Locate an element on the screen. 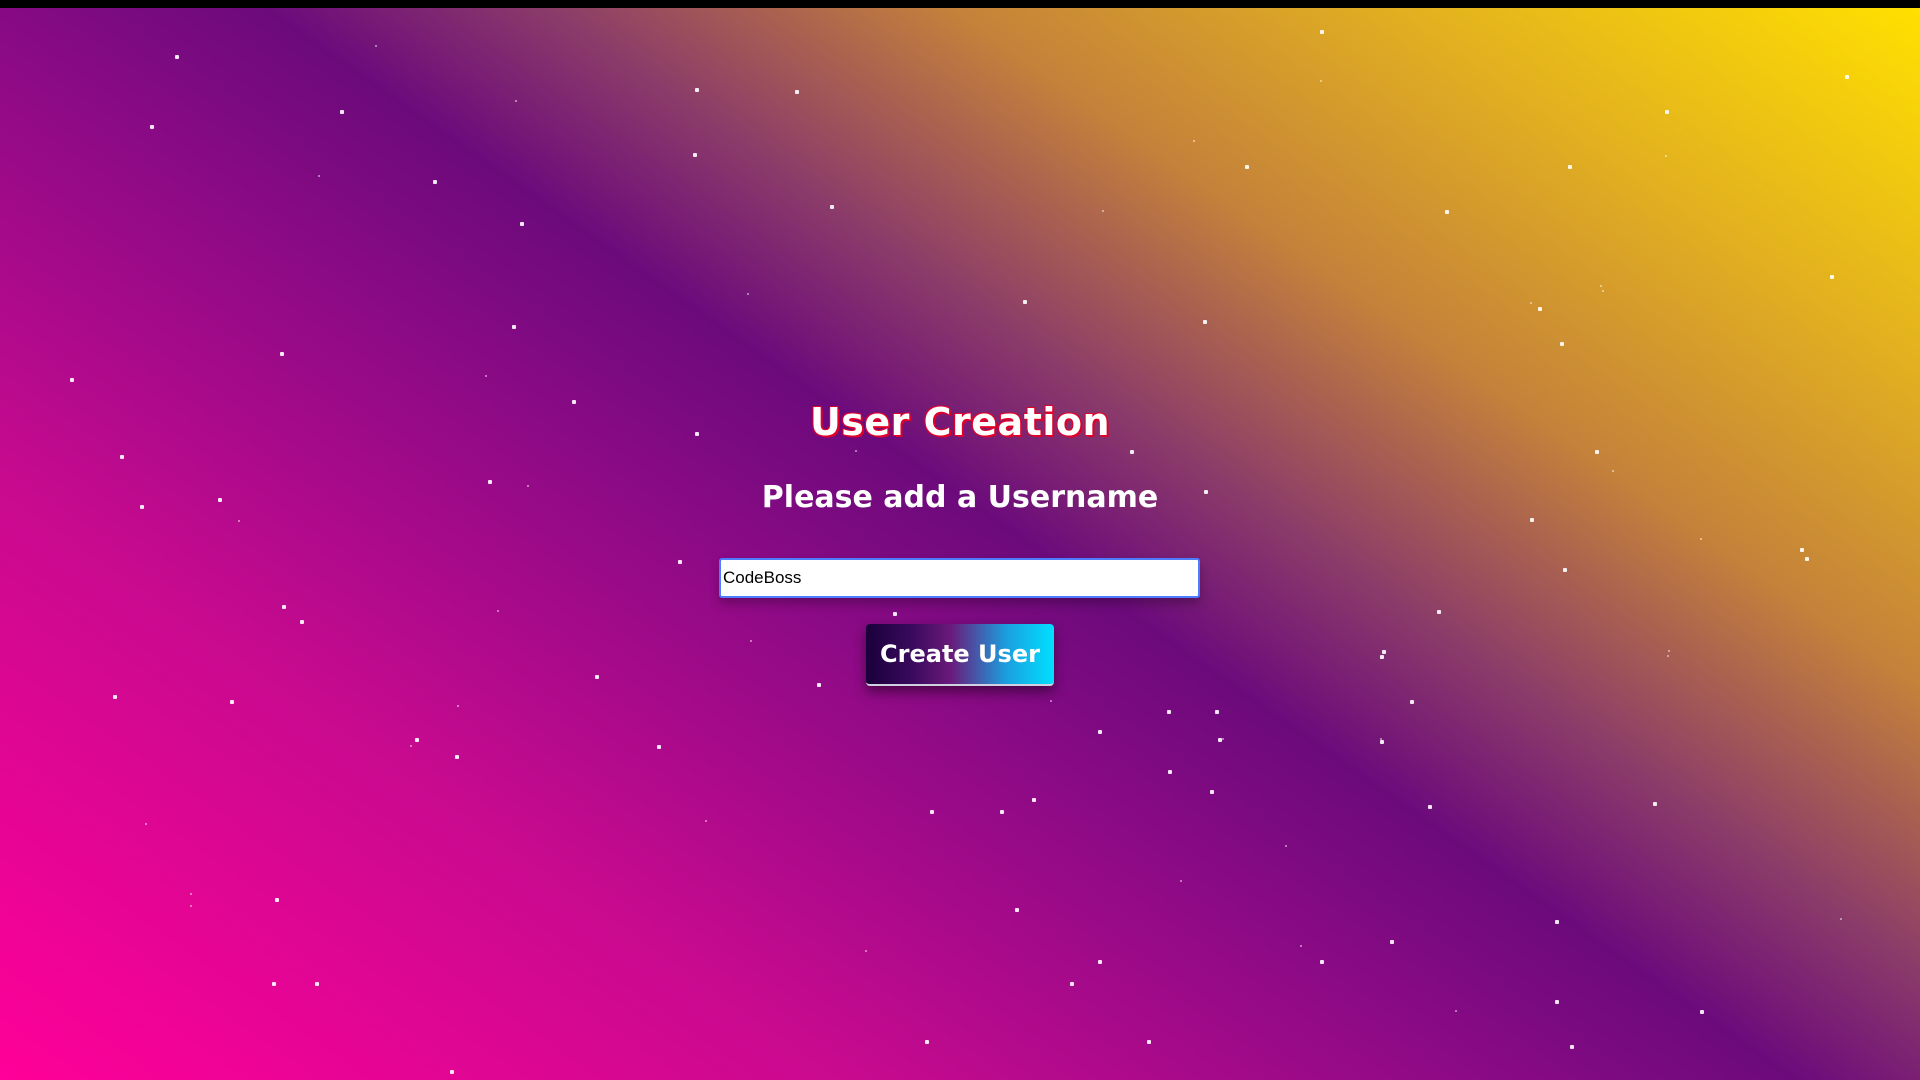 The image size is (1920, 1080). page-title: User Creation is located at coordinates (960, 422).